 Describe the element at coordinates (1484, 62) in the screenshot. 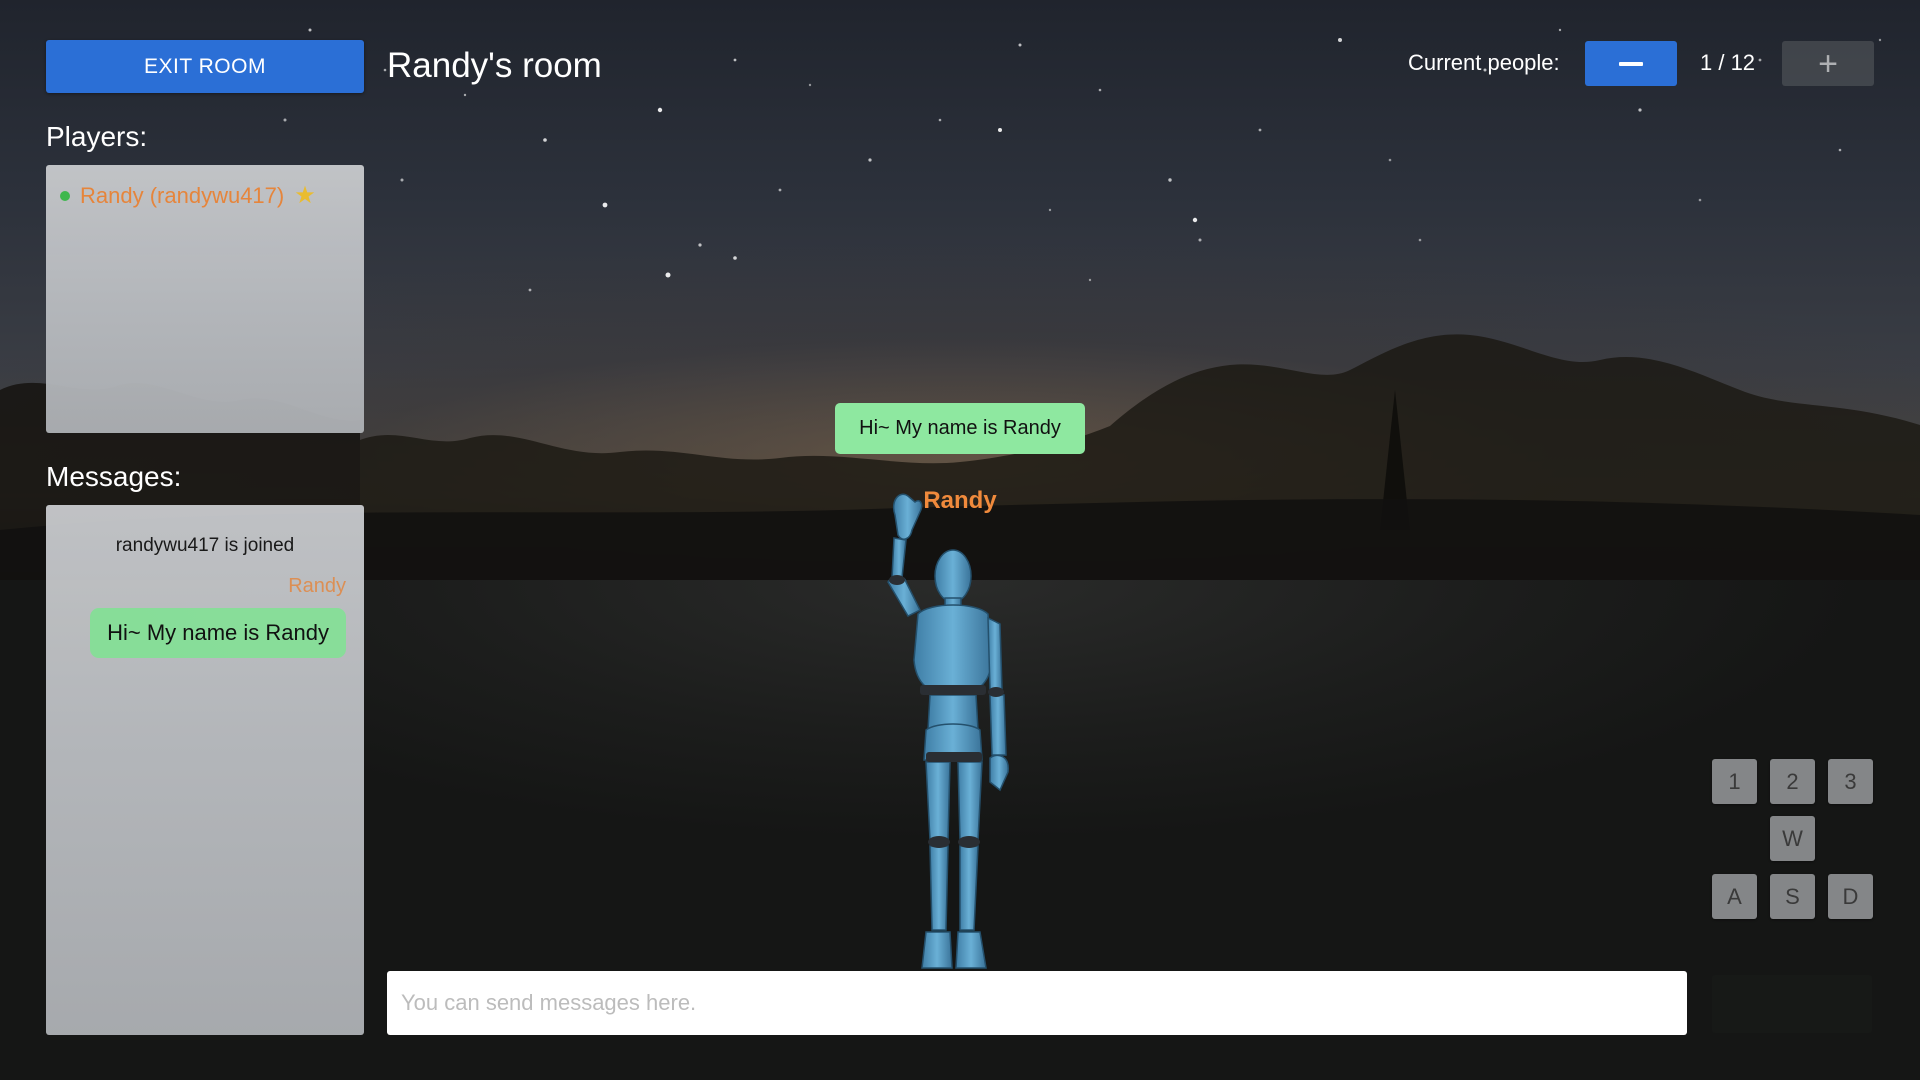

I see `current-people-label: Current people:` at that location.